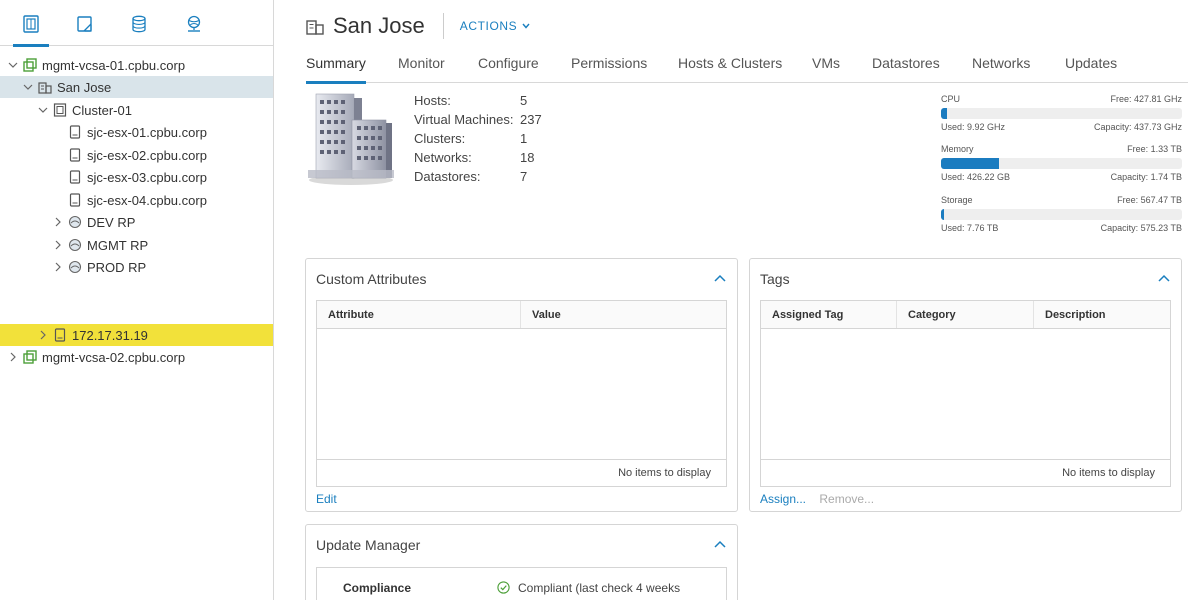  I want to click on vms-templates-icon, so click(85, 24).